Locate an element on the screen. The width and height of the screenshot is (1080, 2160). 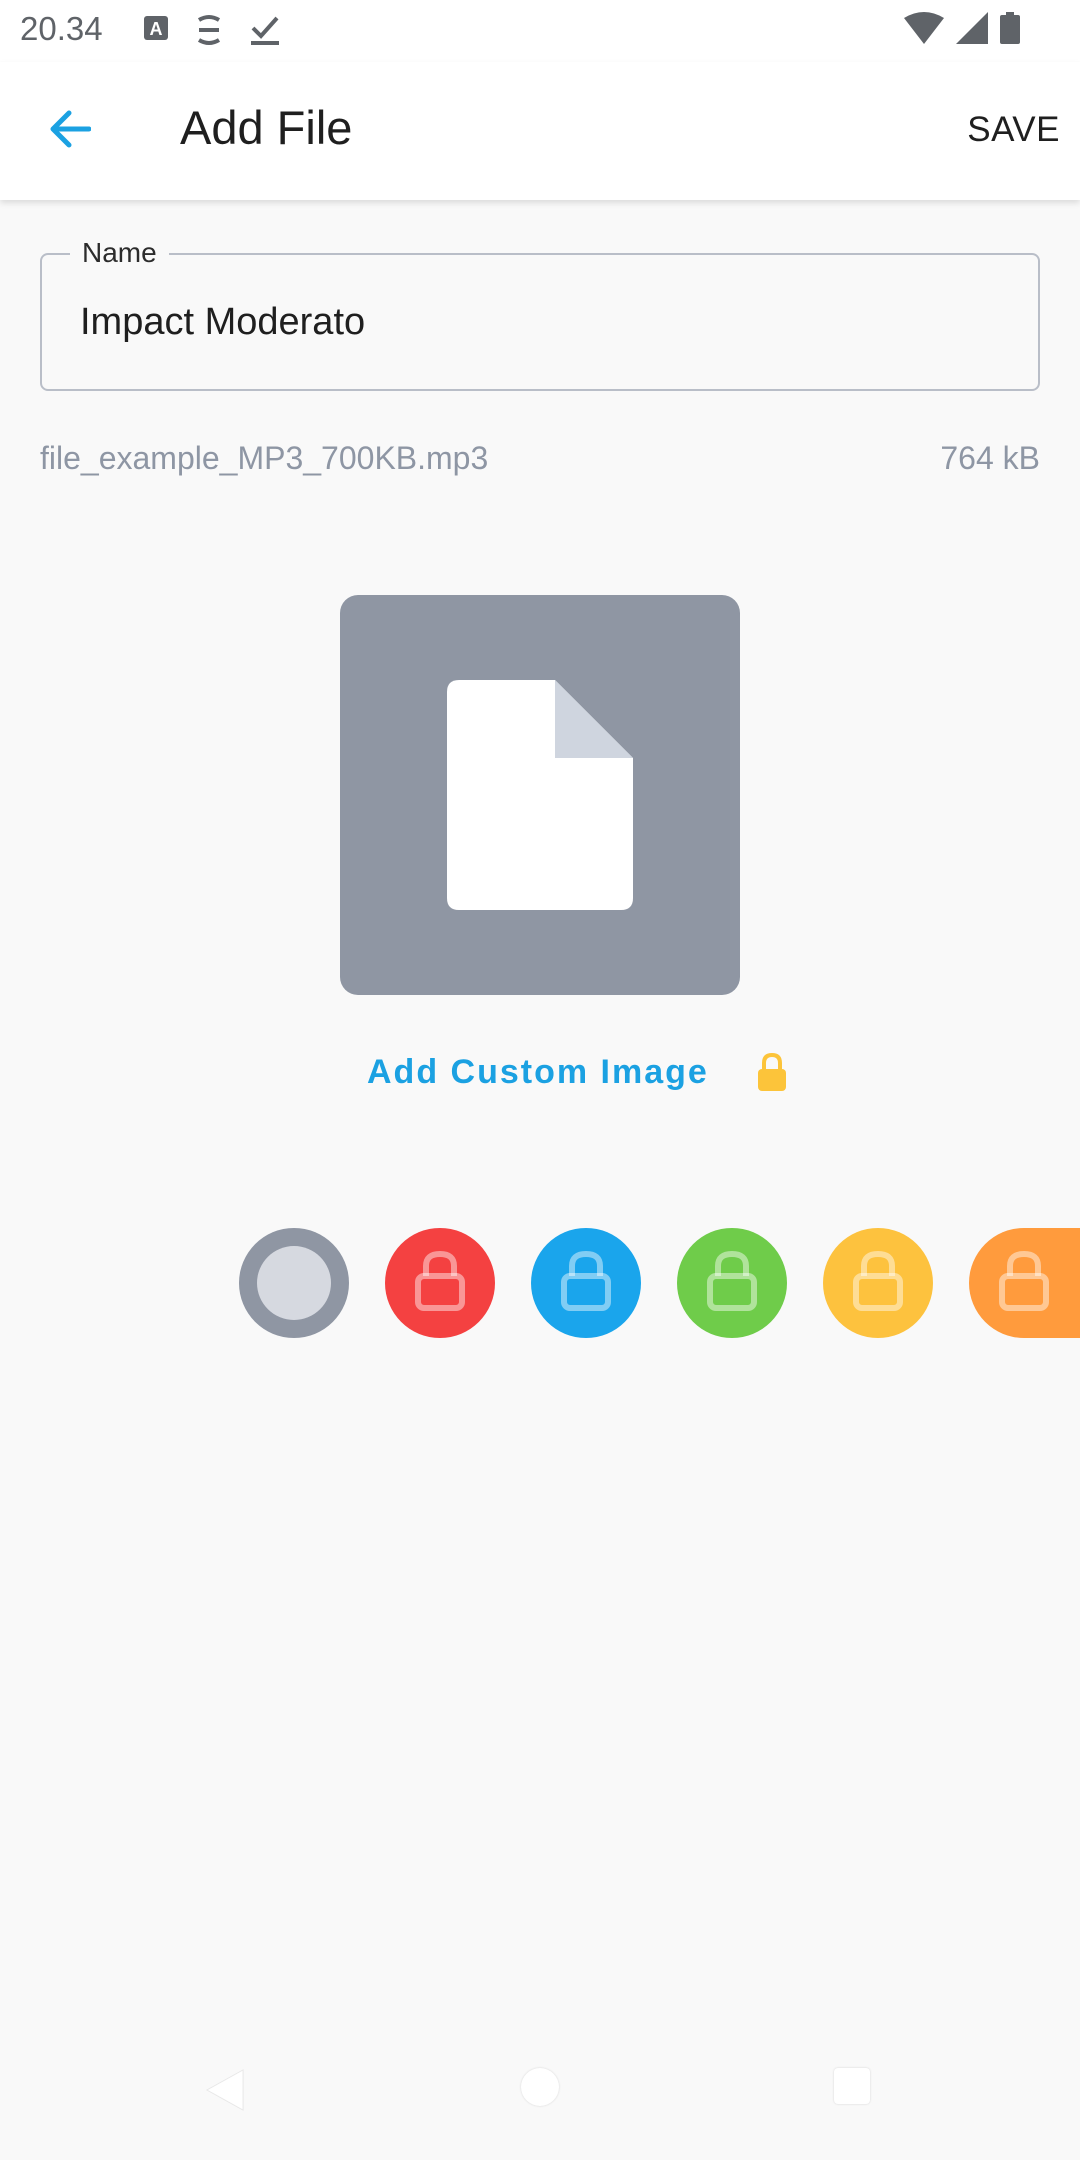
arrow-left-icon is located at coordinates (69, 131).